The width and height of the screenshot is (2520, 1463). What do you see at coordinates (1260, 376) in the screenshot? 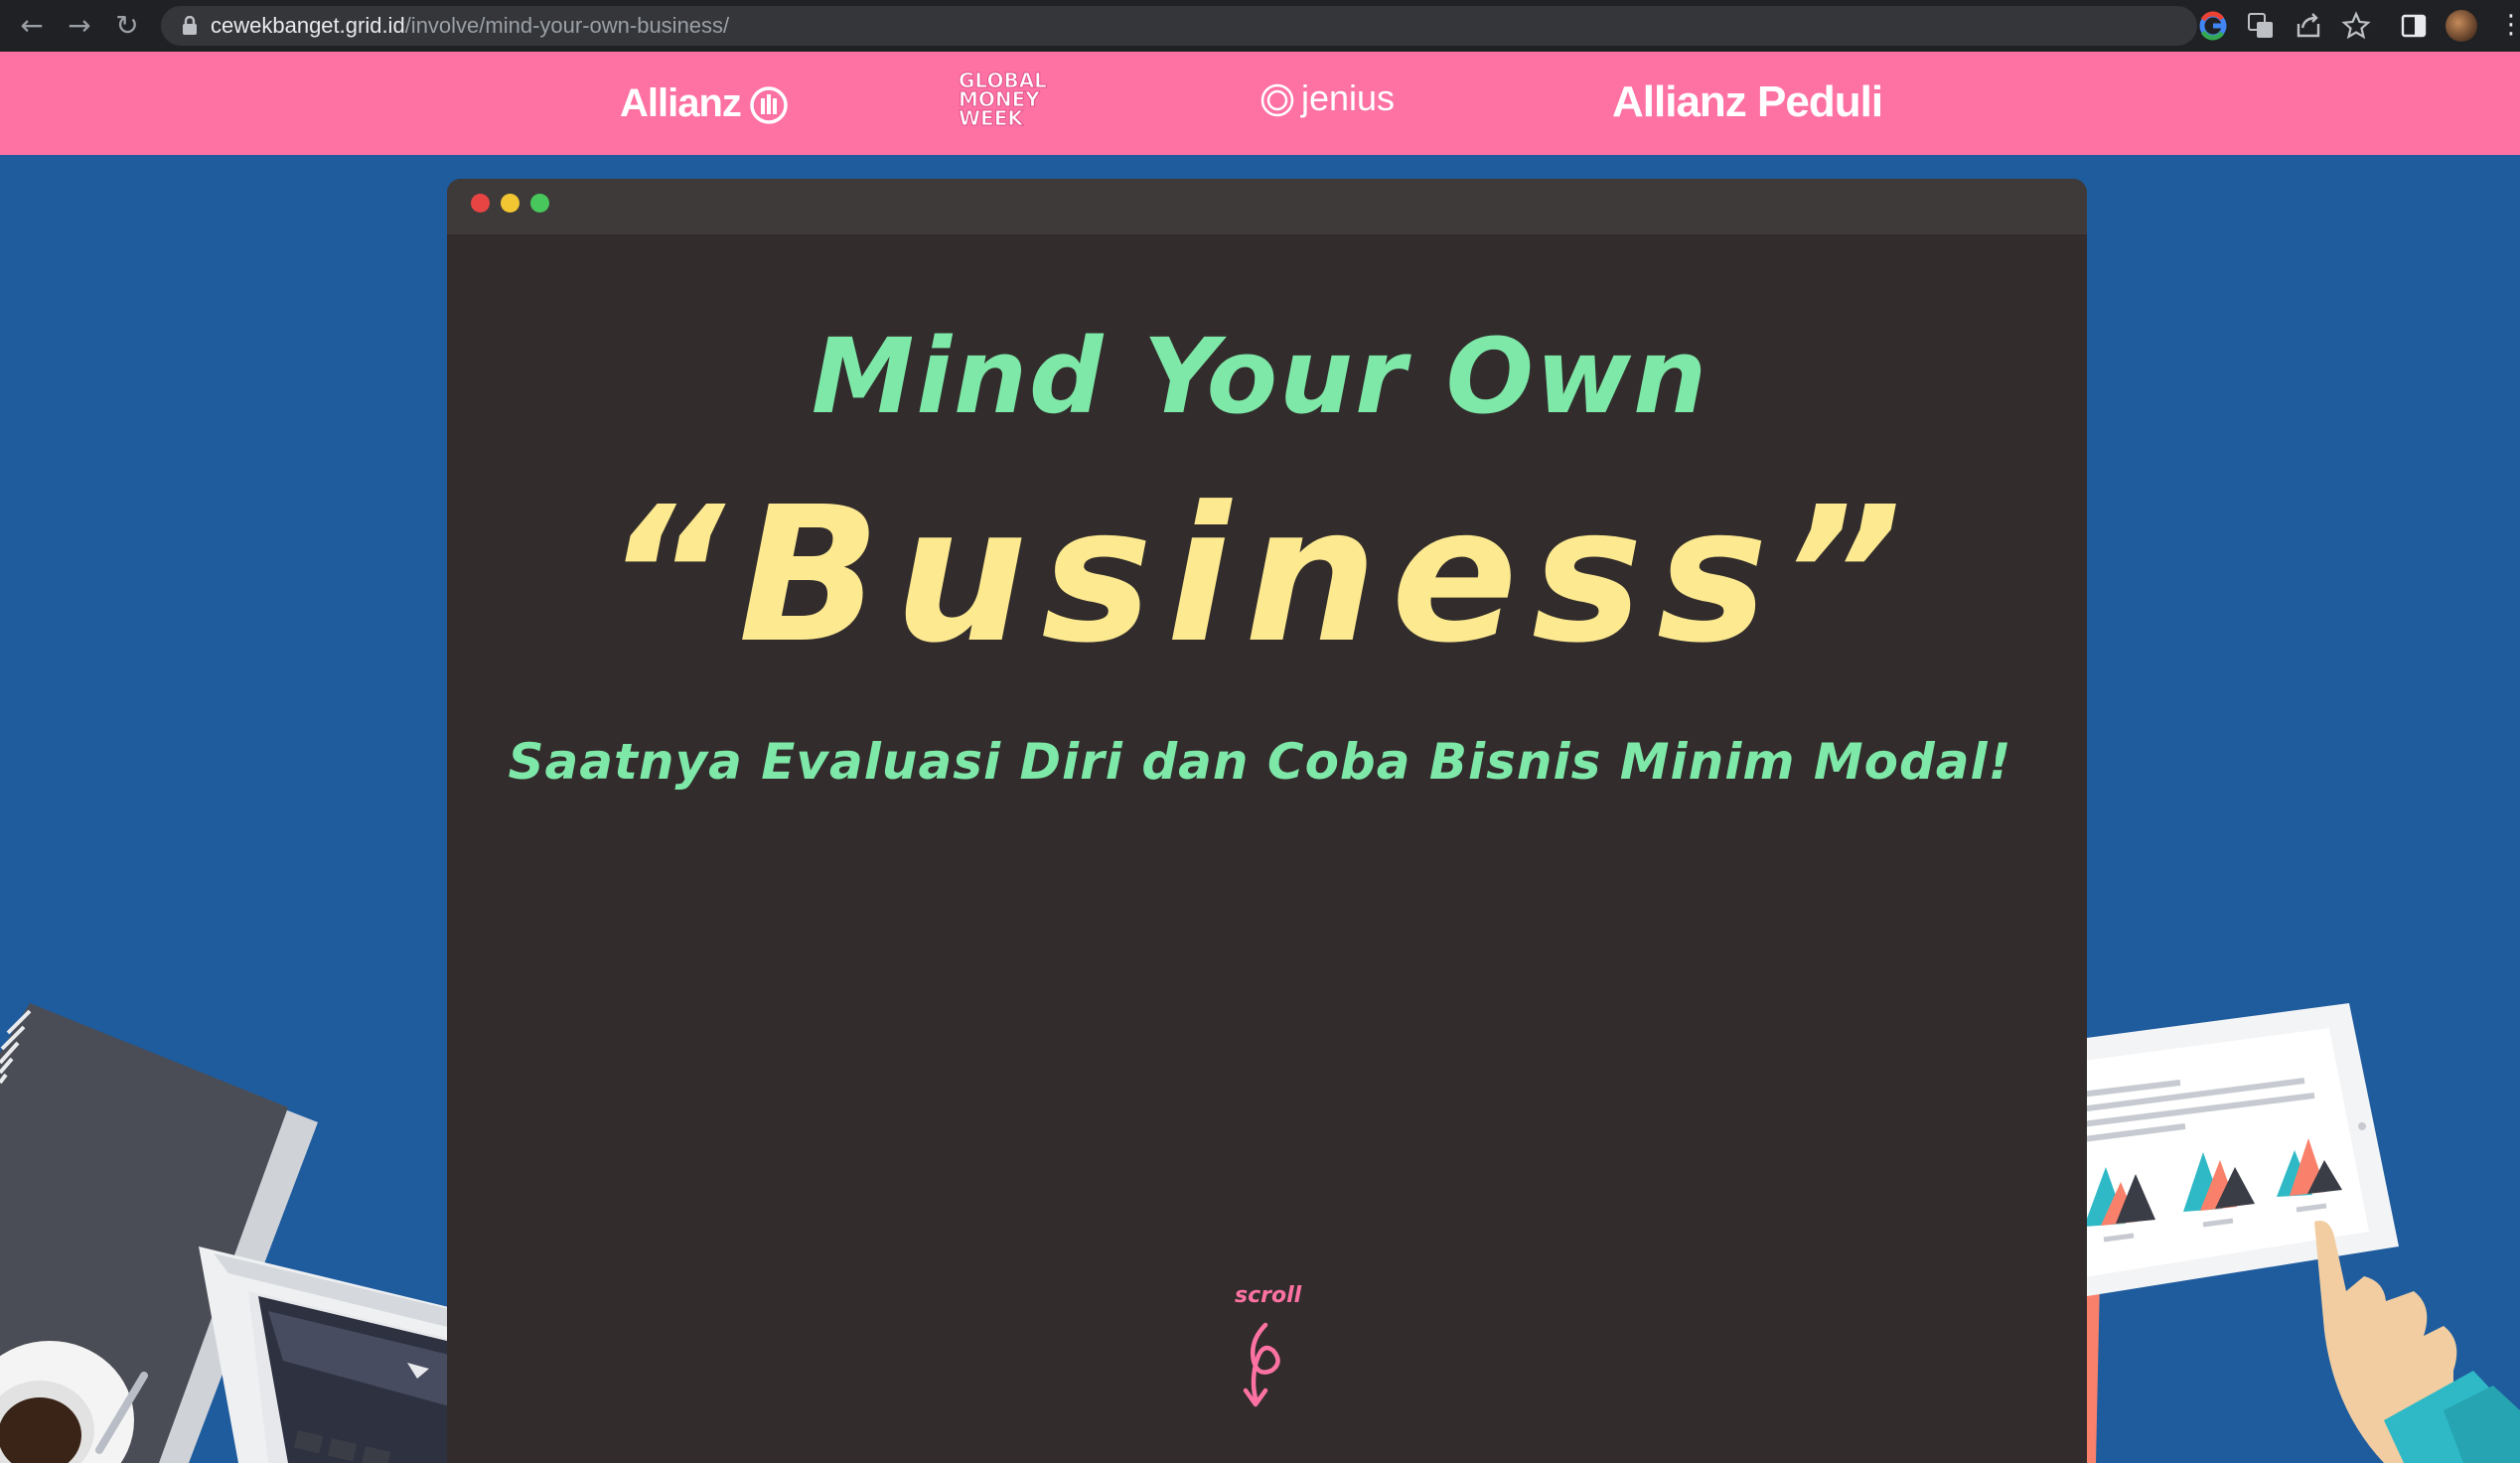
I see `hero-title-line-1: Mind Your Own` at bounding box center [1260, 376].